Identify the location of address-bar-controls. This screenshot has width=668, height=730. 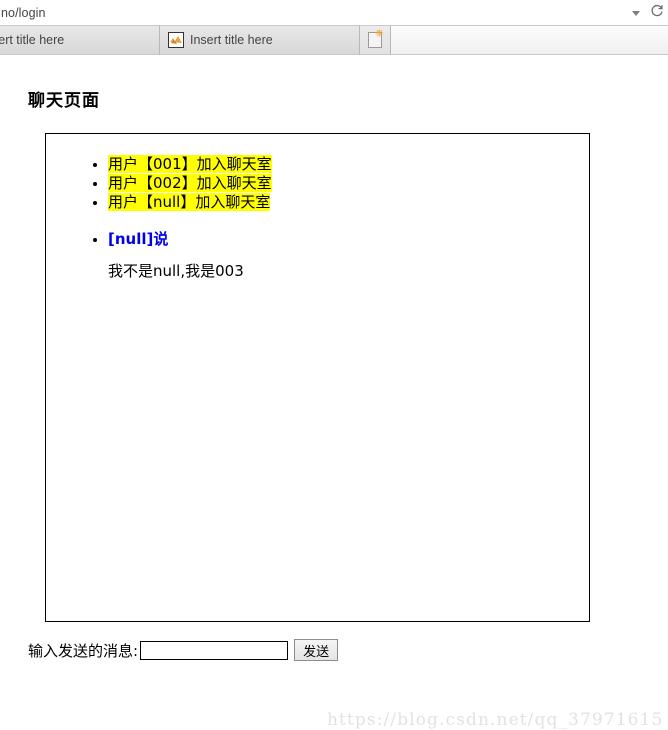
(648, 13).